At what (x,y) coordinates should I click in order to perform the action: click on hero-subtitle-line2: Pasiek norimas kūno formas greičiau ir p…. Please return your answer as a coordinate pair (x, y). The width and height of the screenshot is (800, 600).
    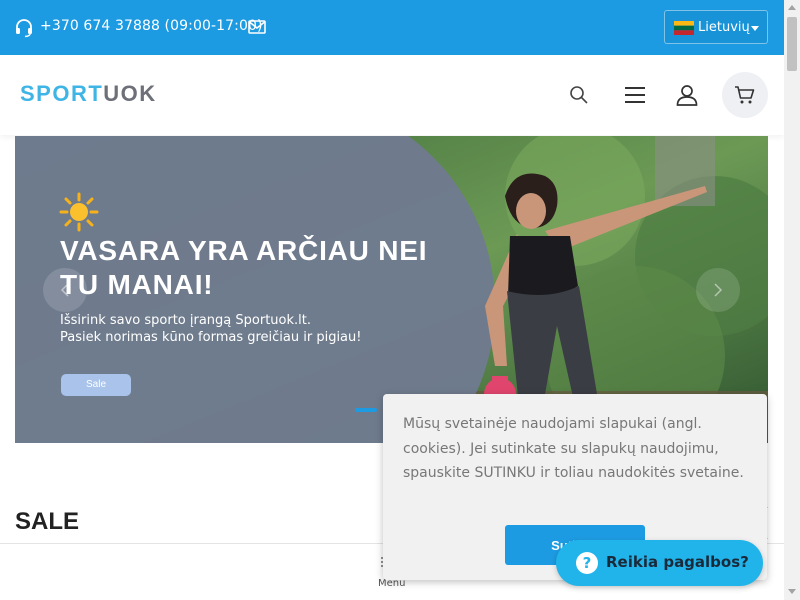
    Looking at the image, I should click on (211, 337).